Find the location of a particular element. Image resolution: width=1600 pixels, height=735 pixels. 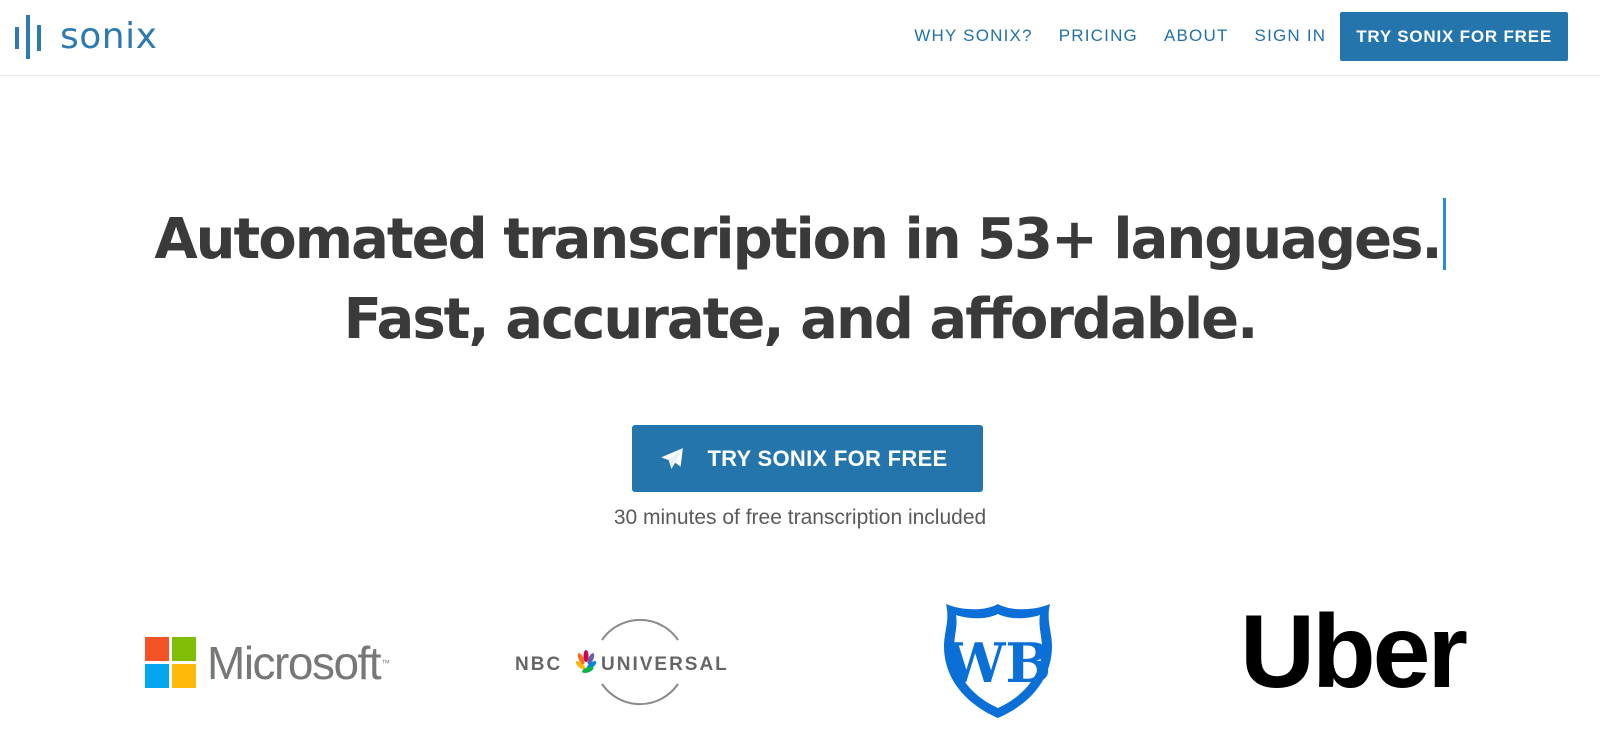

uber-logo: Uber is located at coordinates (1354, 652).